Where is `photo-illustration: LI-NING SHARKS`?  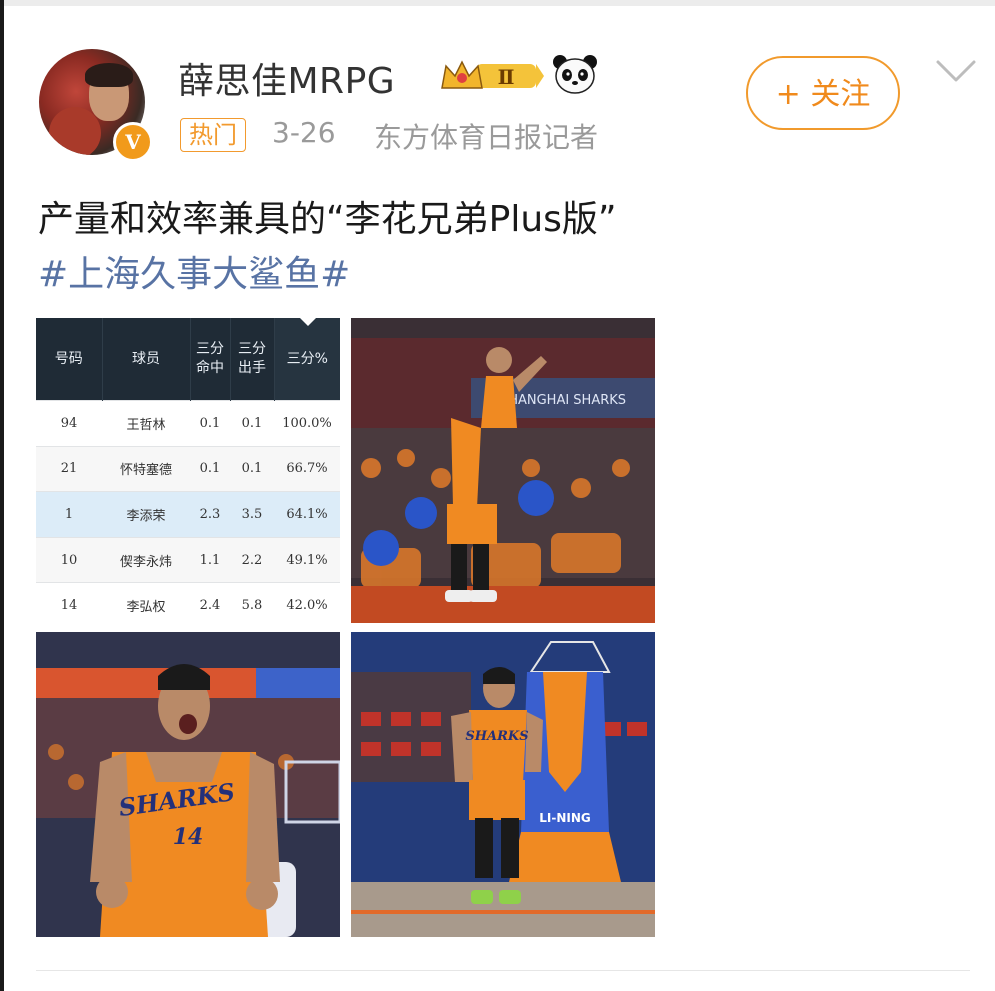 photo-illustration: LI-NING SHARKS is located at coordinates (503, 784).